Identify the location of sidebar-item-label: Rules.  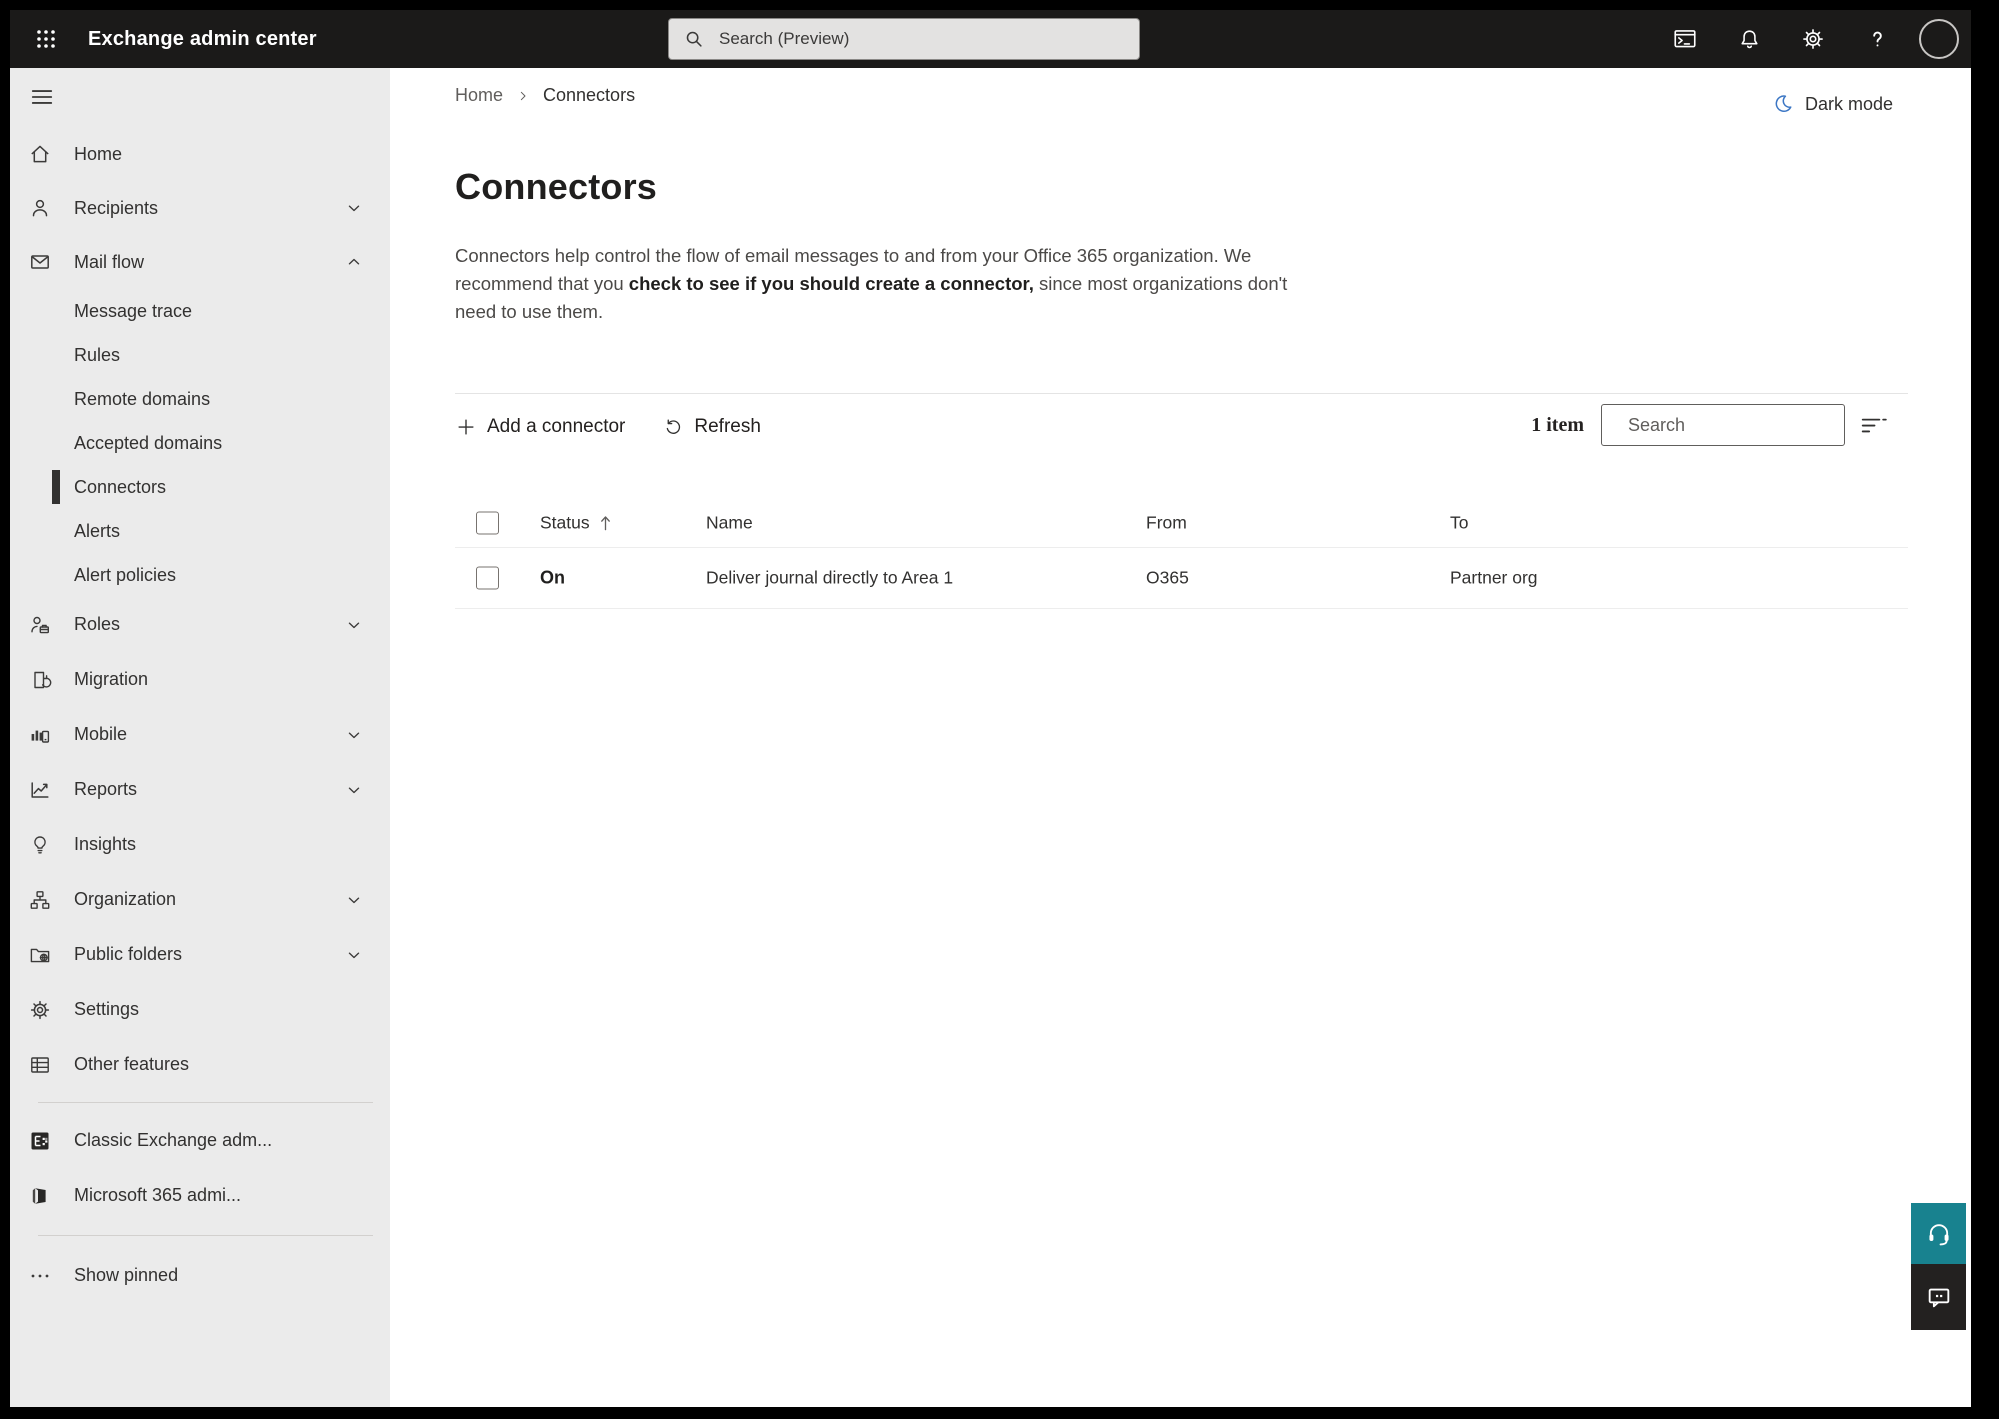
(97, 354).